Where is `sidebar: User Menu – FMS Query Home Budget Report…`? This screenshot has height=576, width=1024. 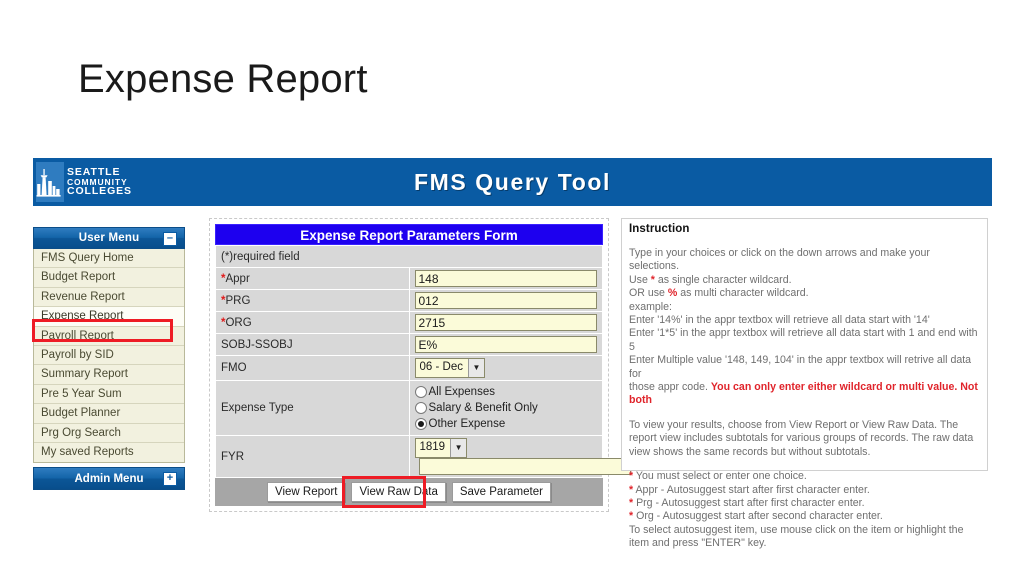
sidebar: User Menu – FMS Query Home Budget Report… is located at coordinates (108, 359).